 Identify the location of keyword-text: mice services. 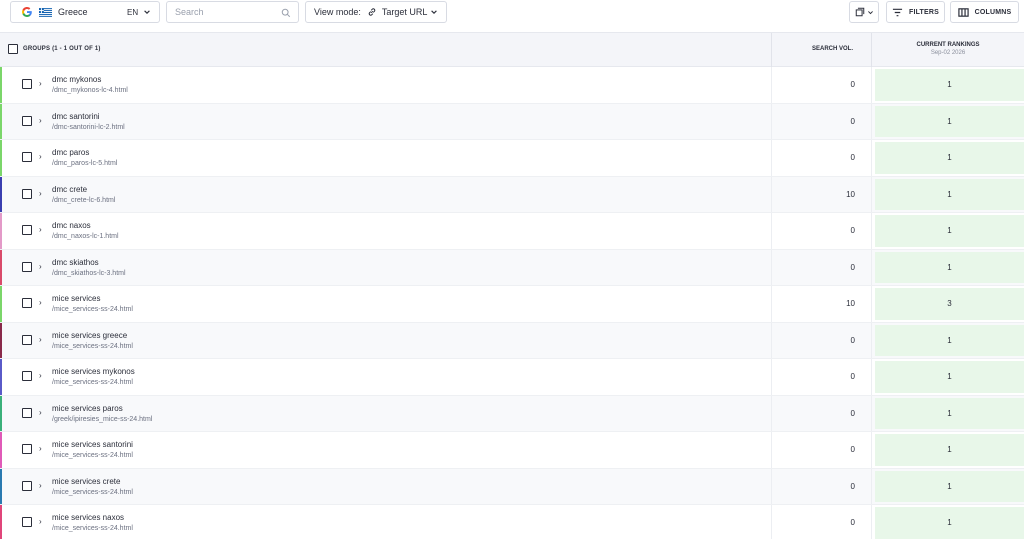
(76, 298).